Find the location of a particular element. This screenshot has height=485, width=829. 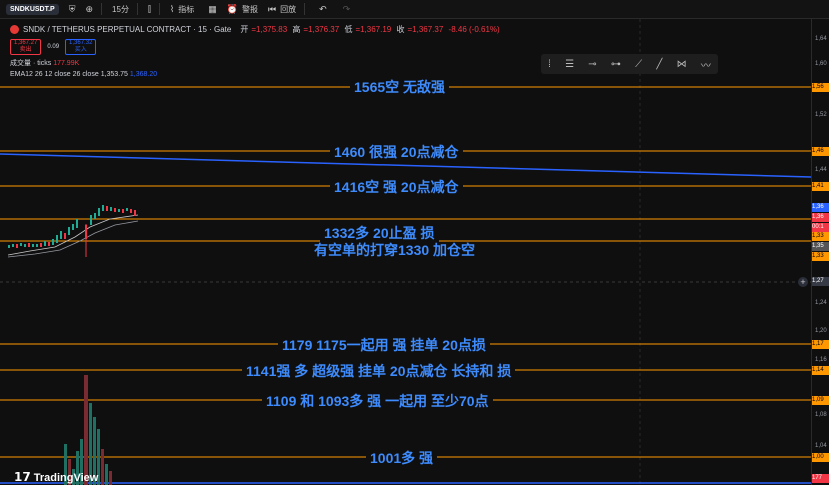

sell-button: 1,367.27 卖出 is located at coordinates (26, 47).